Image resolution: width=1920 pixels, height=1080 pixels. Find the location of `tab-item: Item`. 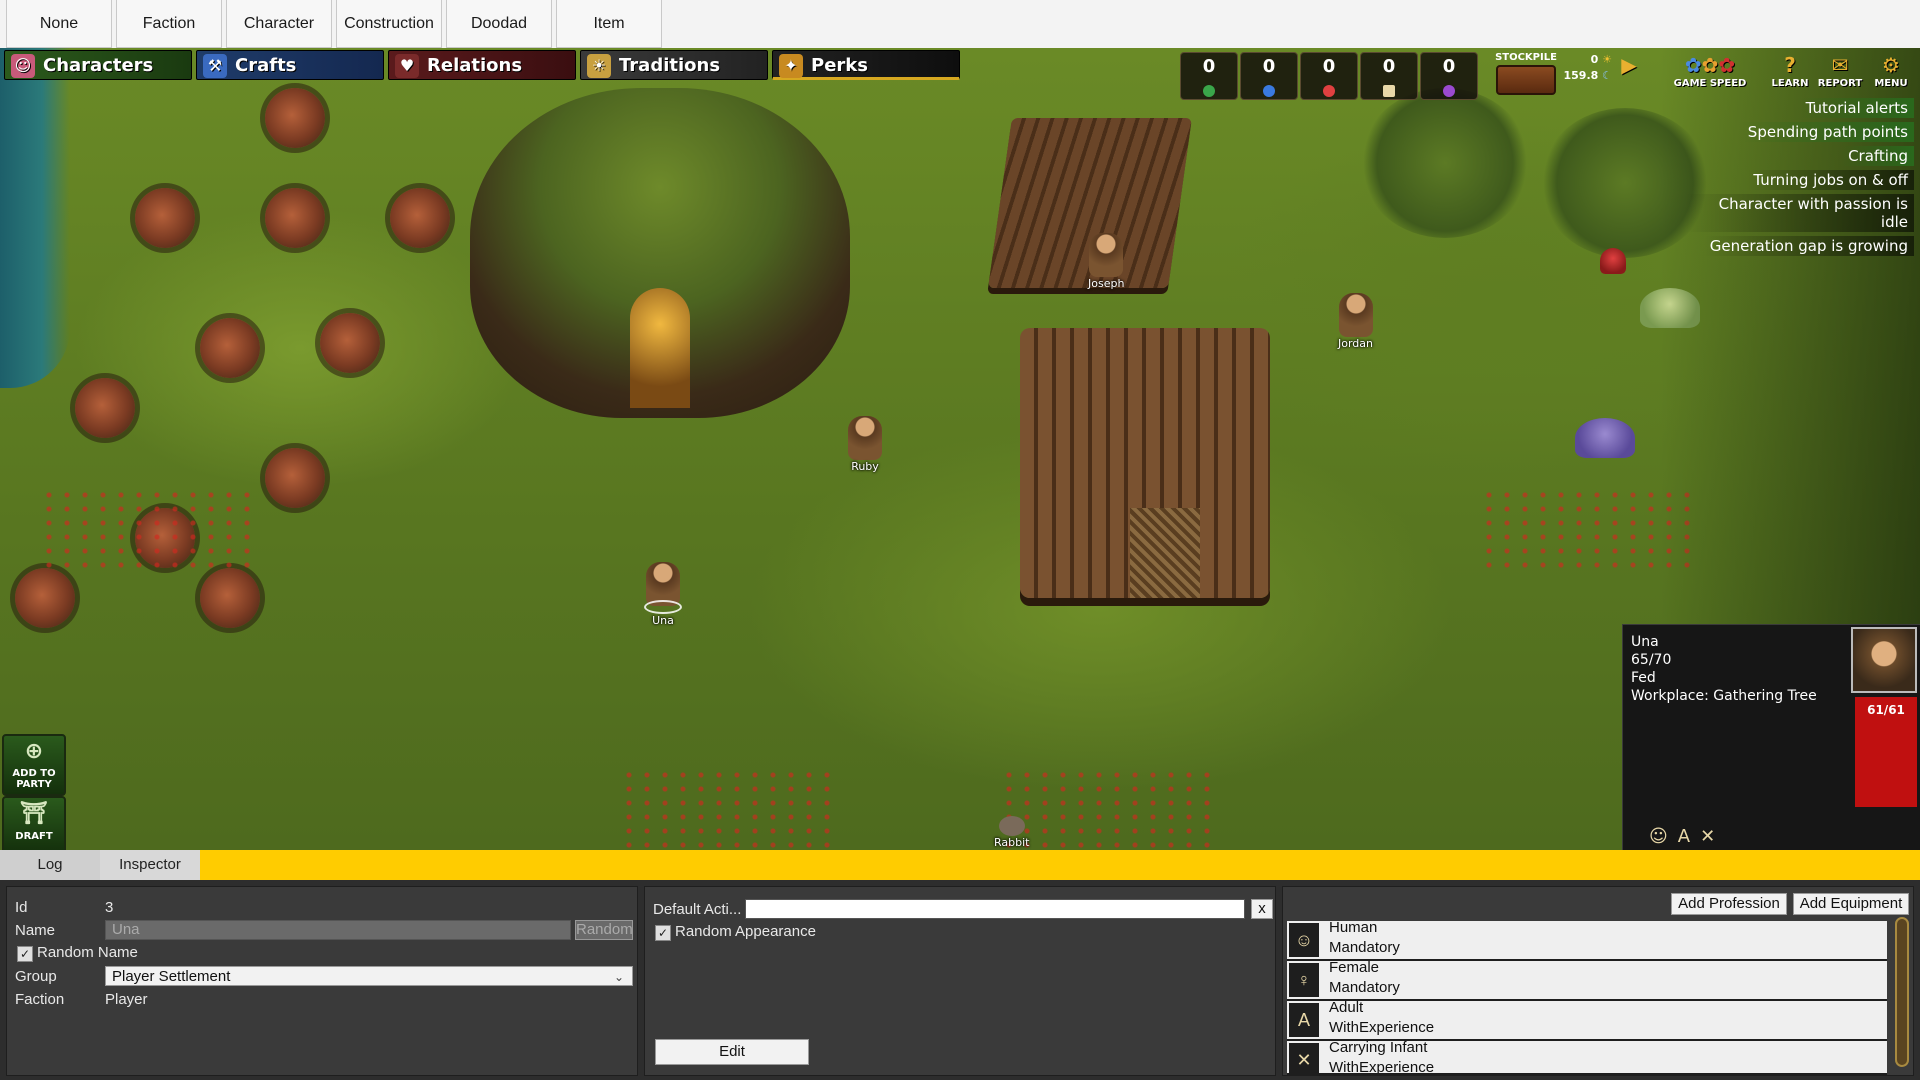

tab-item: Item is located at coordinates (609, 24).